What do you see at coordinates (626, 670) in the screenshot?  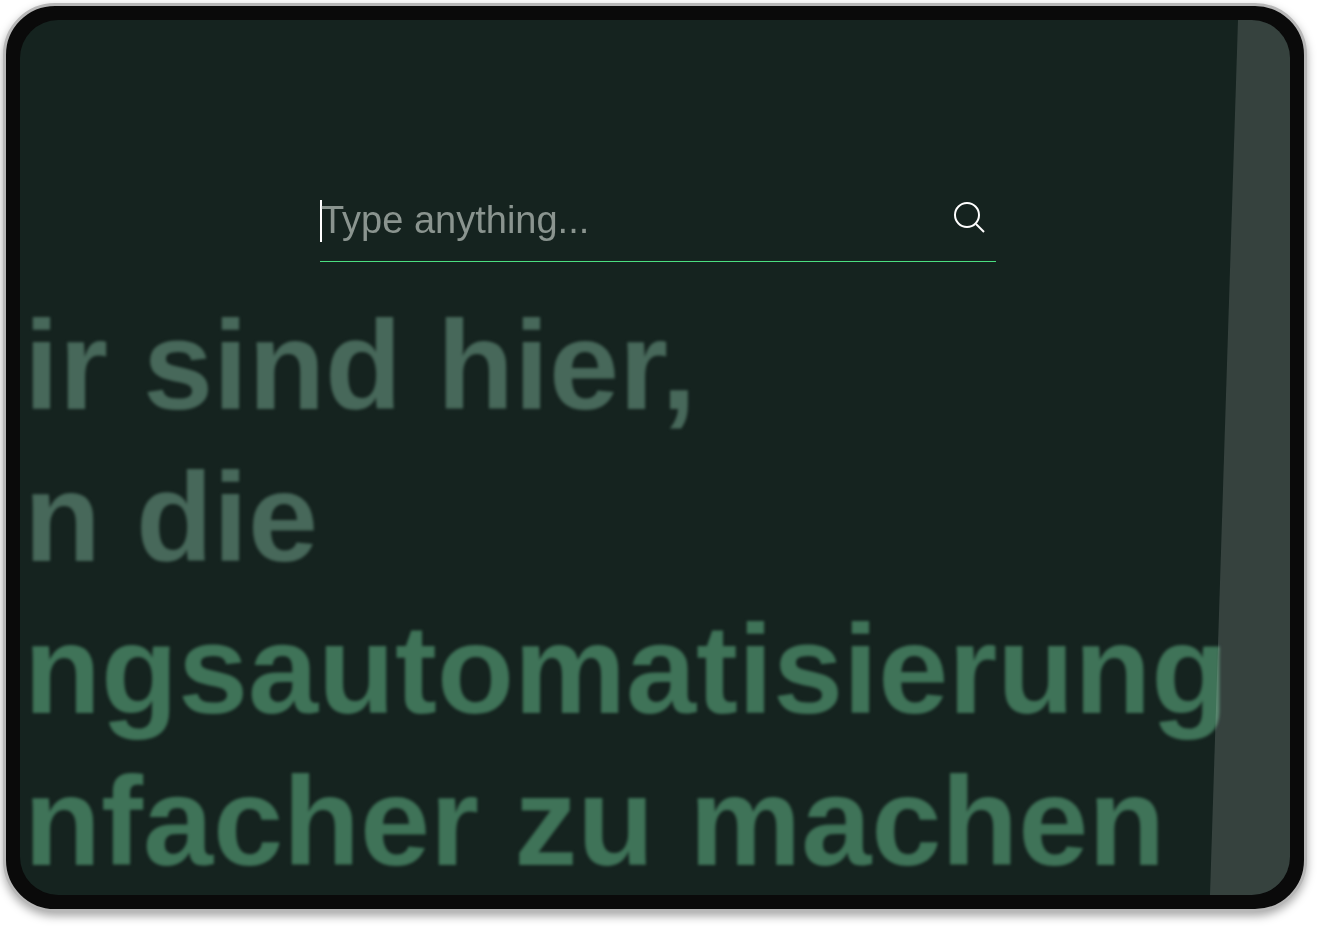 I see `headline-text: ngsautomatisierung` at bounding box center [626, 670].